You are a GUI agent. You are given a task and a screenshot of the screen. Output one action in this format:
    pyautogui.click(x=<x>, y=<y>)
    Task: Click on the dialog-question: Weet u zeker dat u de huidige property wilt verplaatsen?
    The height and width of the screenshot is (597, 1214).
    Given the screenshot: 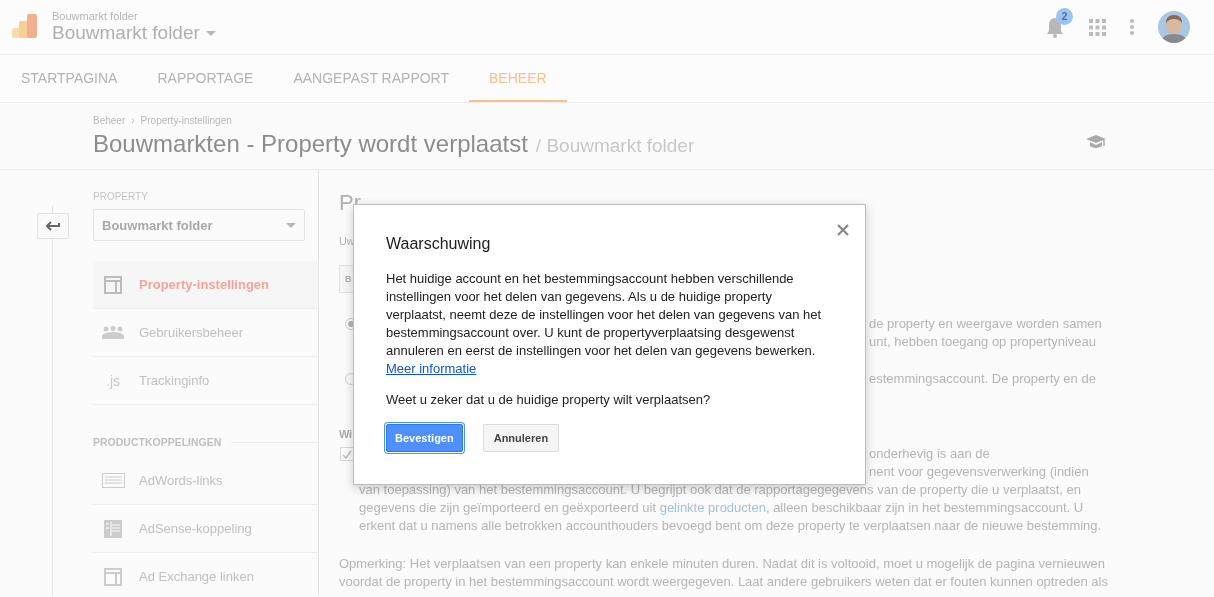 What is the action you would take?
    pyautogui.click(x=549, y=399)
    